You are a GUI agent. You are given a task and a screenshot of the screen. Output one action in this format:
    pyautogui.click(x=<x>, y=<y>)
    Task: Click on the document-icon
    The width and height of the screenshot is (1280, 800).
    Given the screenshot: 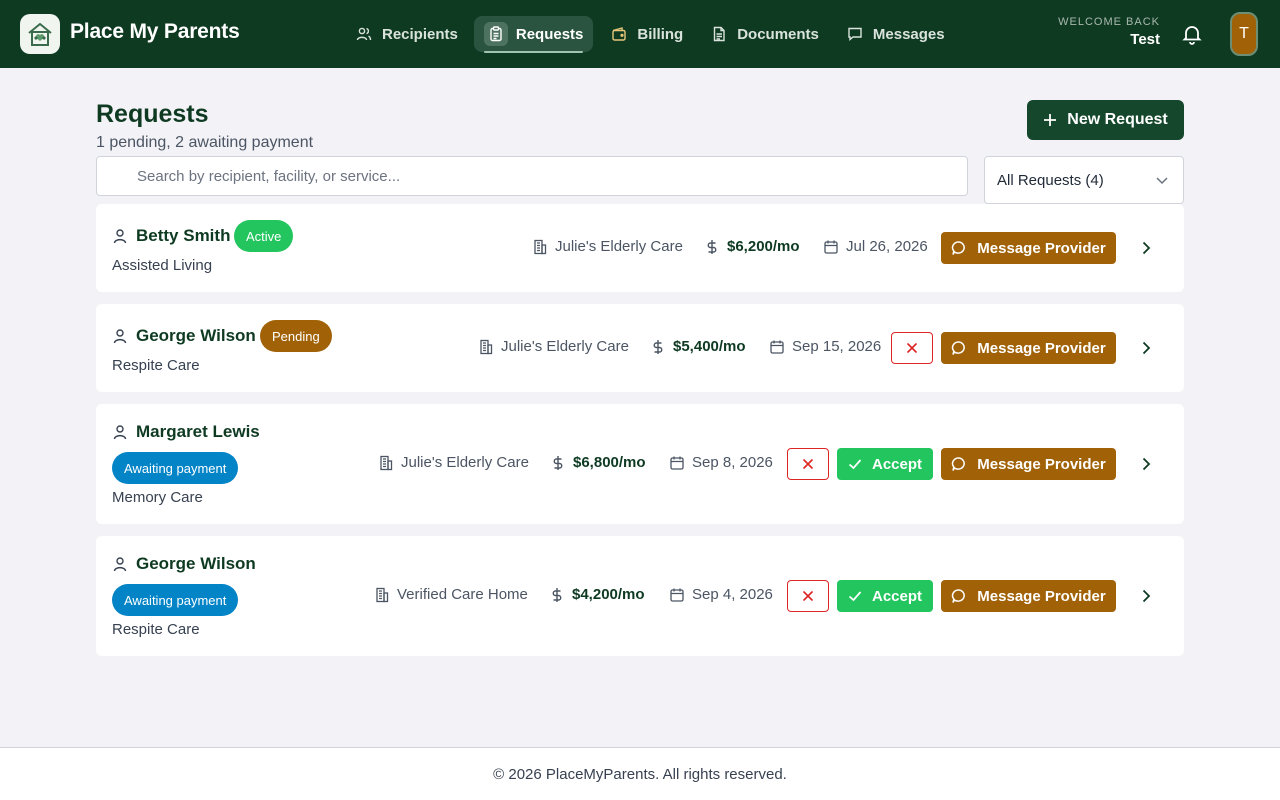 What is the action you would take?
    pyautogui.click(x=719, y=34)
    